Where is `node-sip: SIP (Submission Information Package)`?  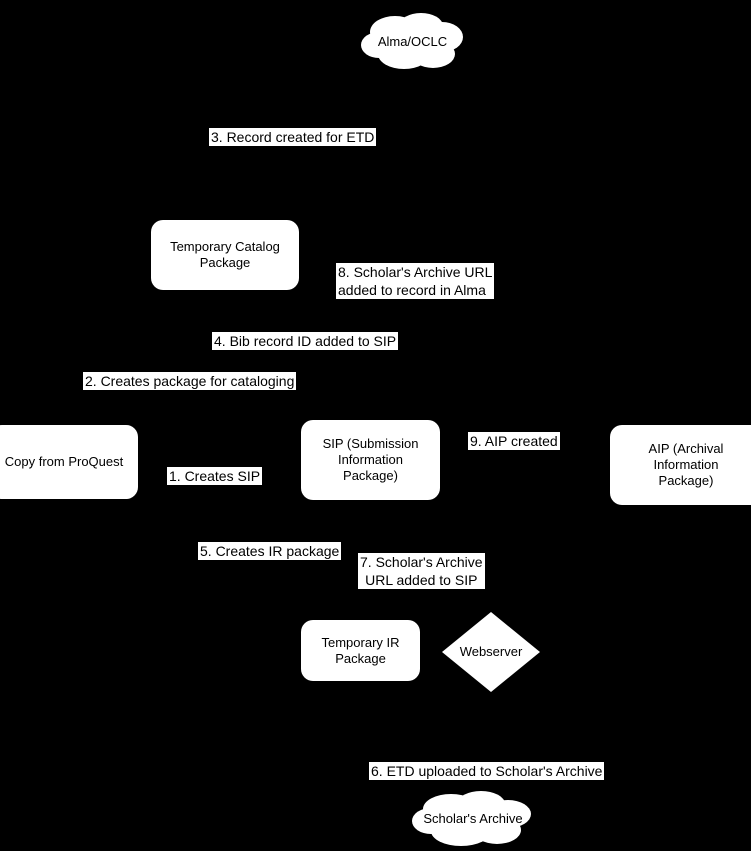
node-sip: SIP (Submission Information Package) is located at coordinates (370, 460).